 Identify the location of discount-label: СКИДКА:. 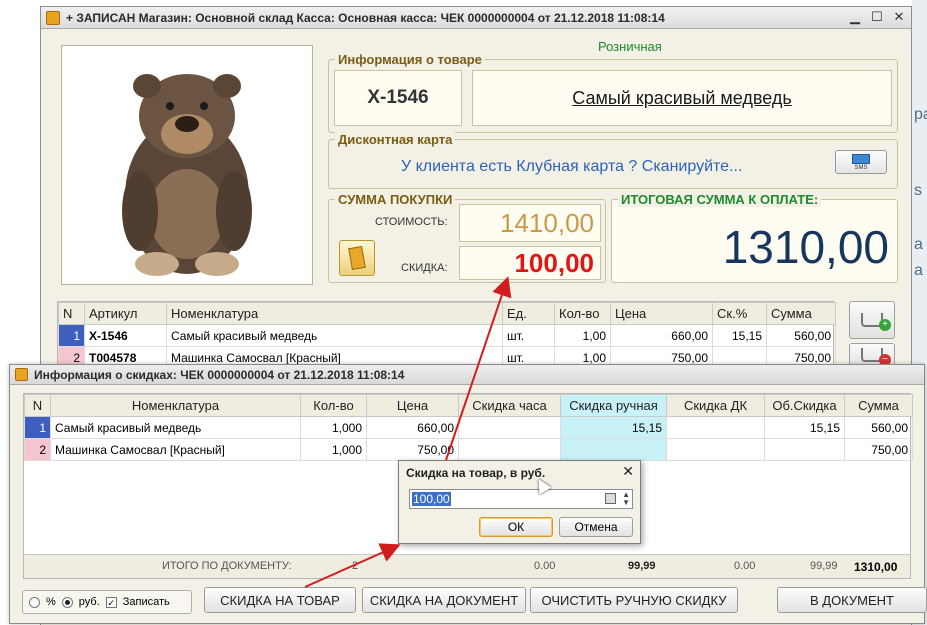
(424, 268).